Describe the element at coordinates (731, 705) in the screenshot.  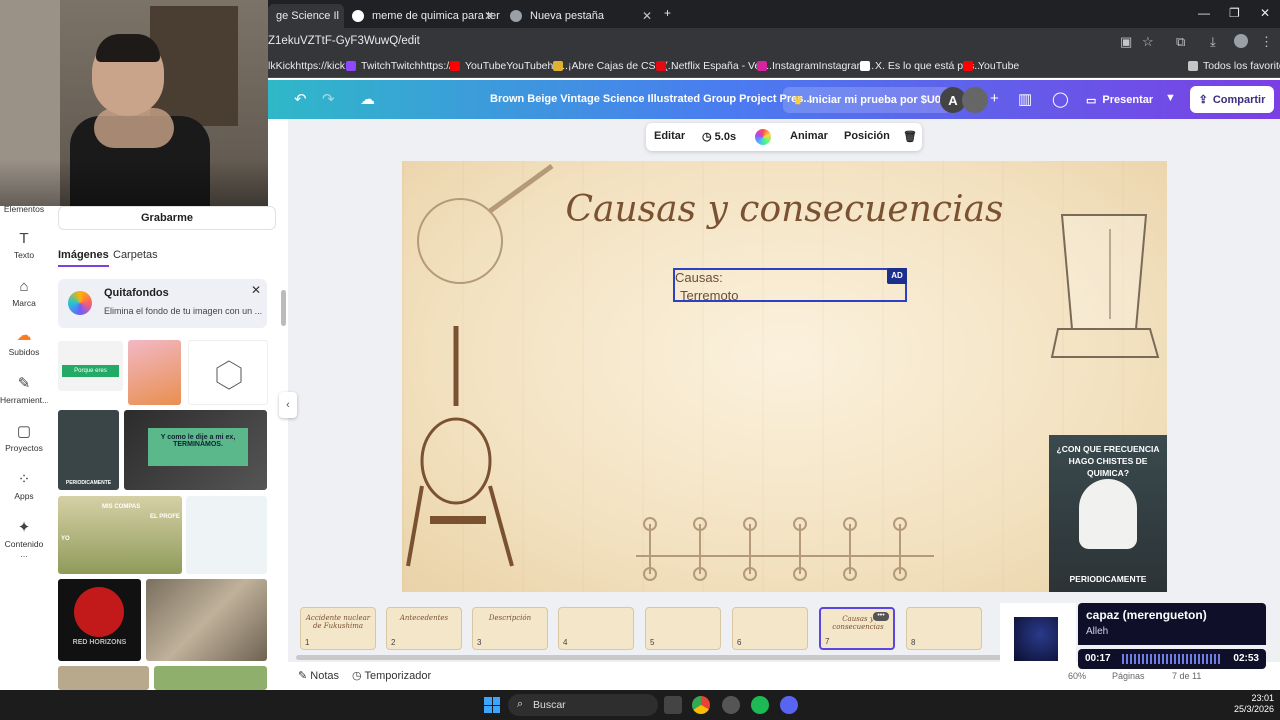
I see `app-icon` at that location.